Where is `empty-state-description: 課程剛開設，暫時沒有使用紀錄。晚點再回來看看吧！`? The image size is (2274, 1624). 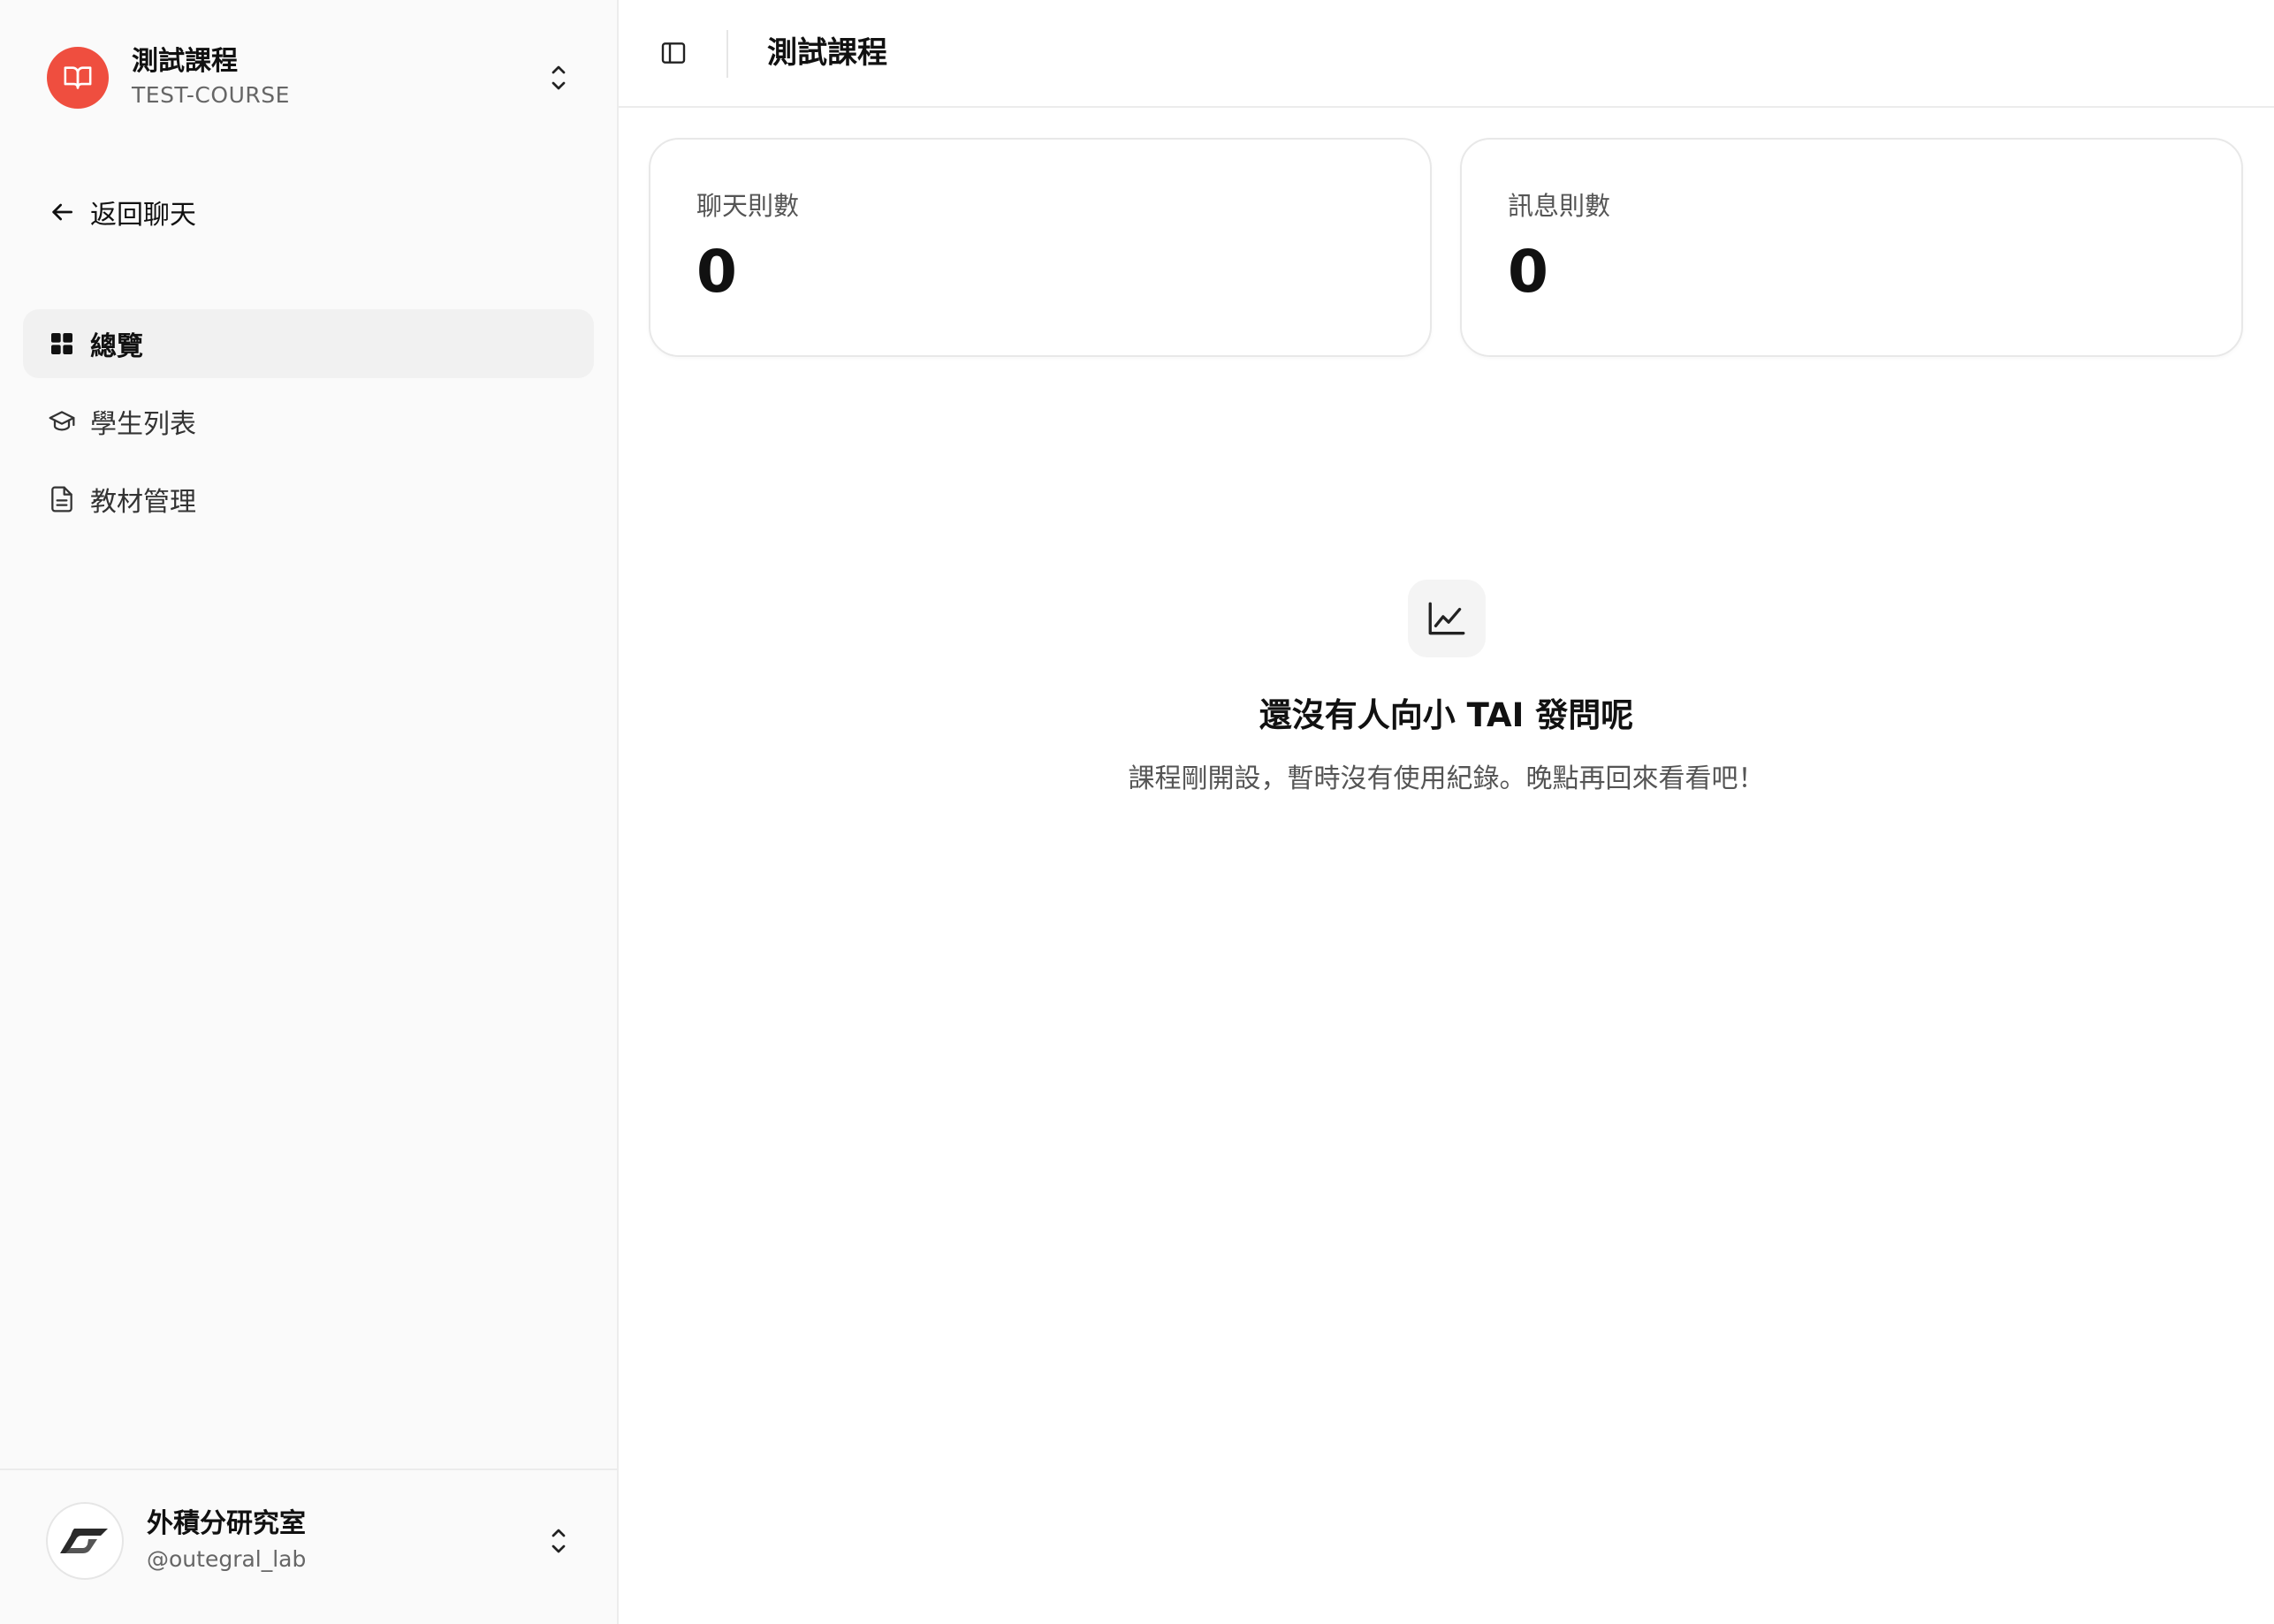
empty-state-description: 課程剛開設，暫時沒有使用紀錄。晚點再回來看看吧！ is located at coordinates (1446, 778).